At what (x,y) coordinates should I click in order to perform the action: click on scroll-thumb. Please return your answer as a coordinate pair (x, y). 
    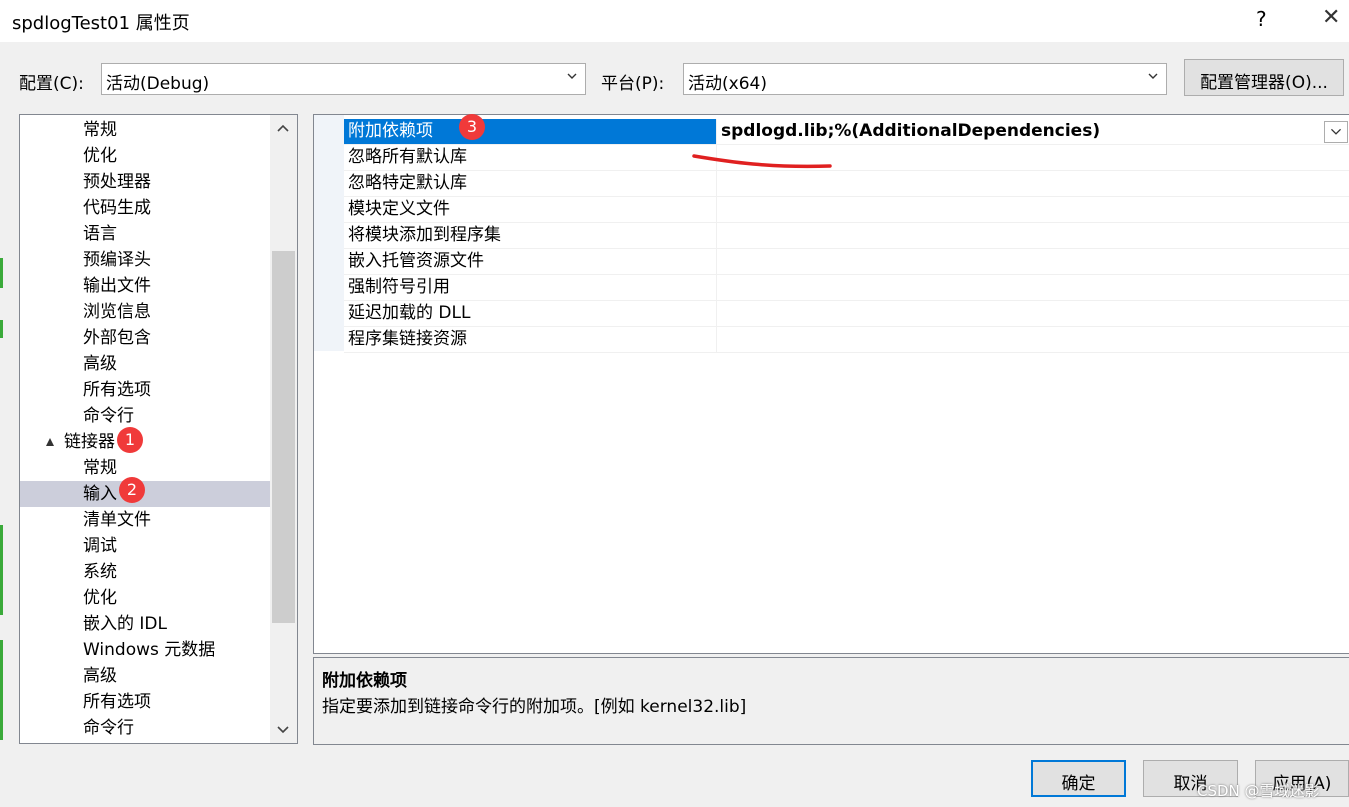
    Looking at the image, I should click on (283, 437).